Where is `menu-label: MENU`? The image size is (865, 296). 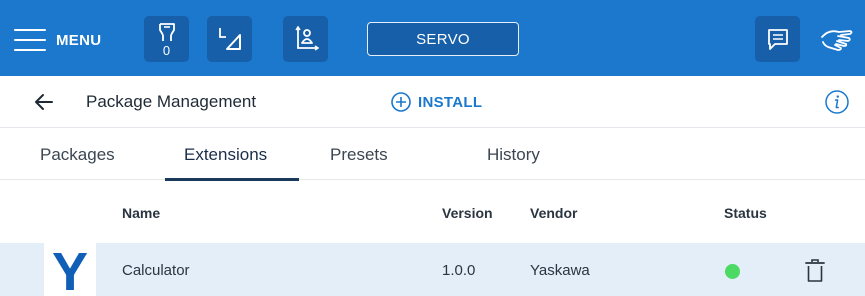
menu-label: MENU is located at coordinates (79, 40).